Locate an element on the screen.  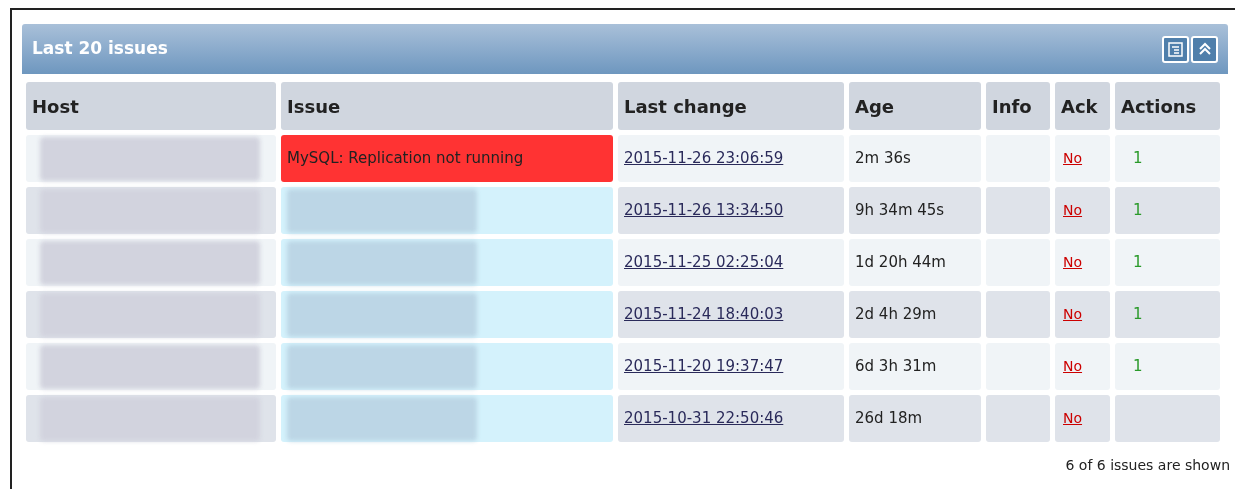
issue-text: MySQL: Replication not running is located at coordinates (405, 159).